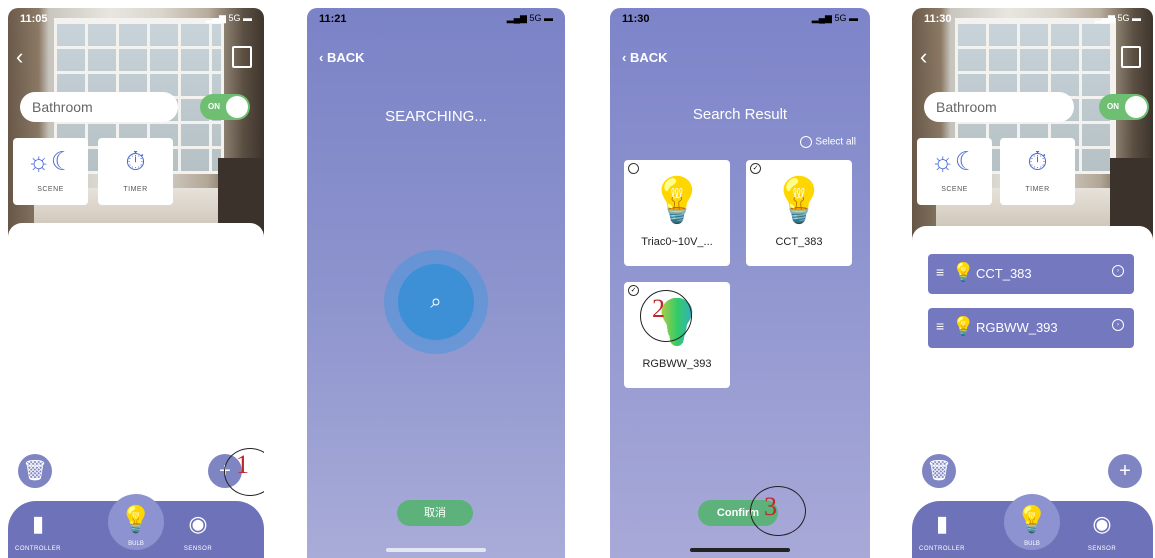 The image size is (1155, 558). What do you see at coordinates (835, 142) in the screenshot?
I see `select-all-label: Select all` at bounding box center [835, 142].